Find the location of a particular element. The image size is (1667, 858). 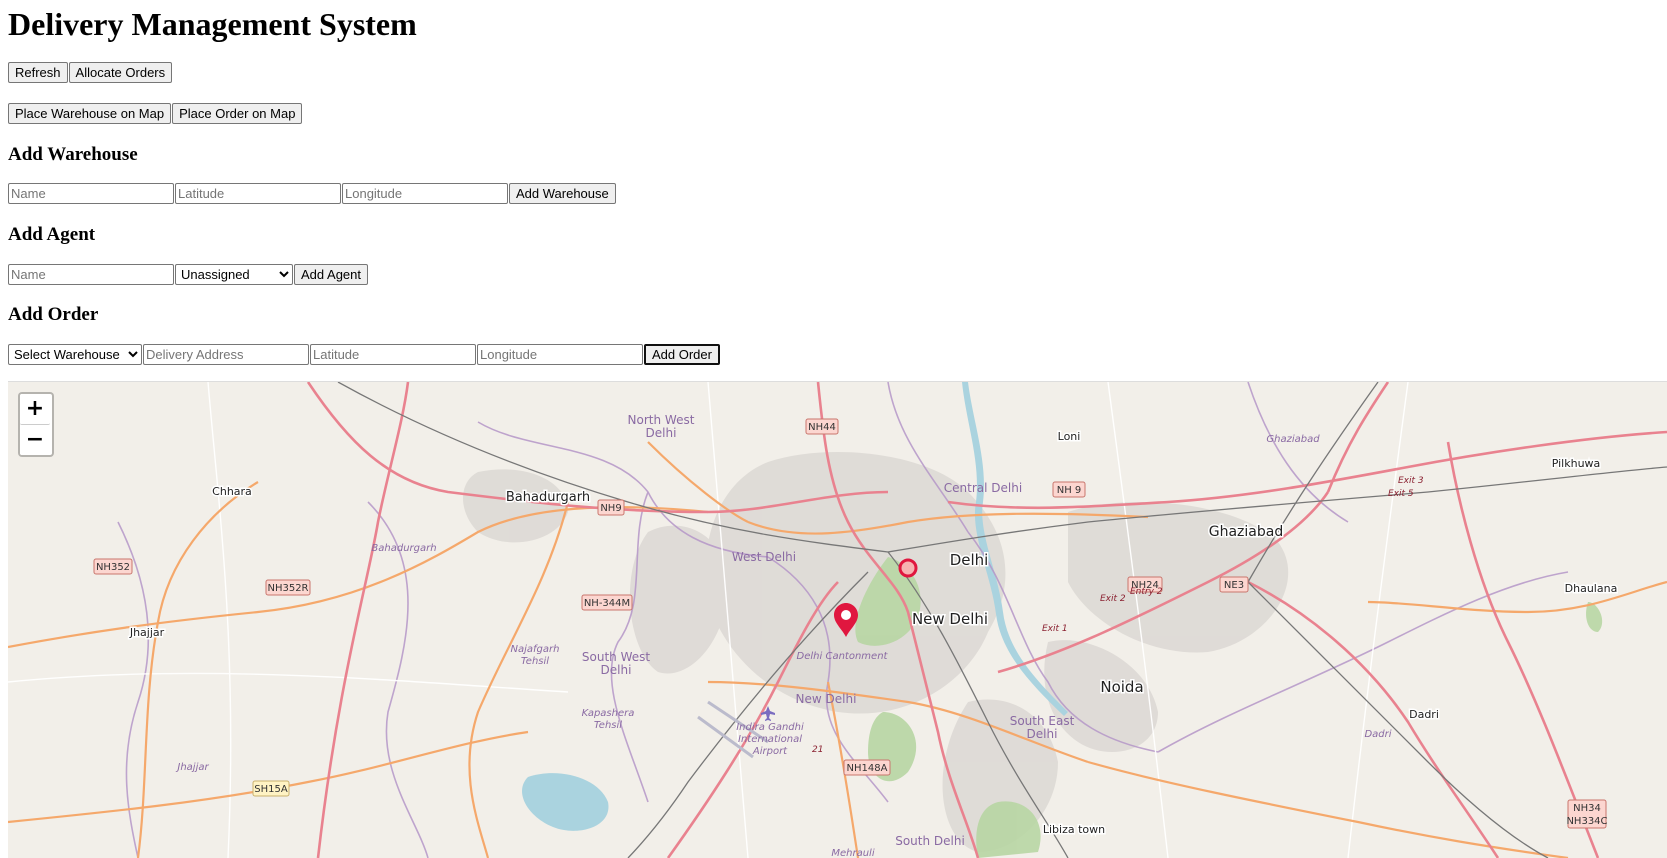

zoom-control: + − is located at coordinates (36, 424).